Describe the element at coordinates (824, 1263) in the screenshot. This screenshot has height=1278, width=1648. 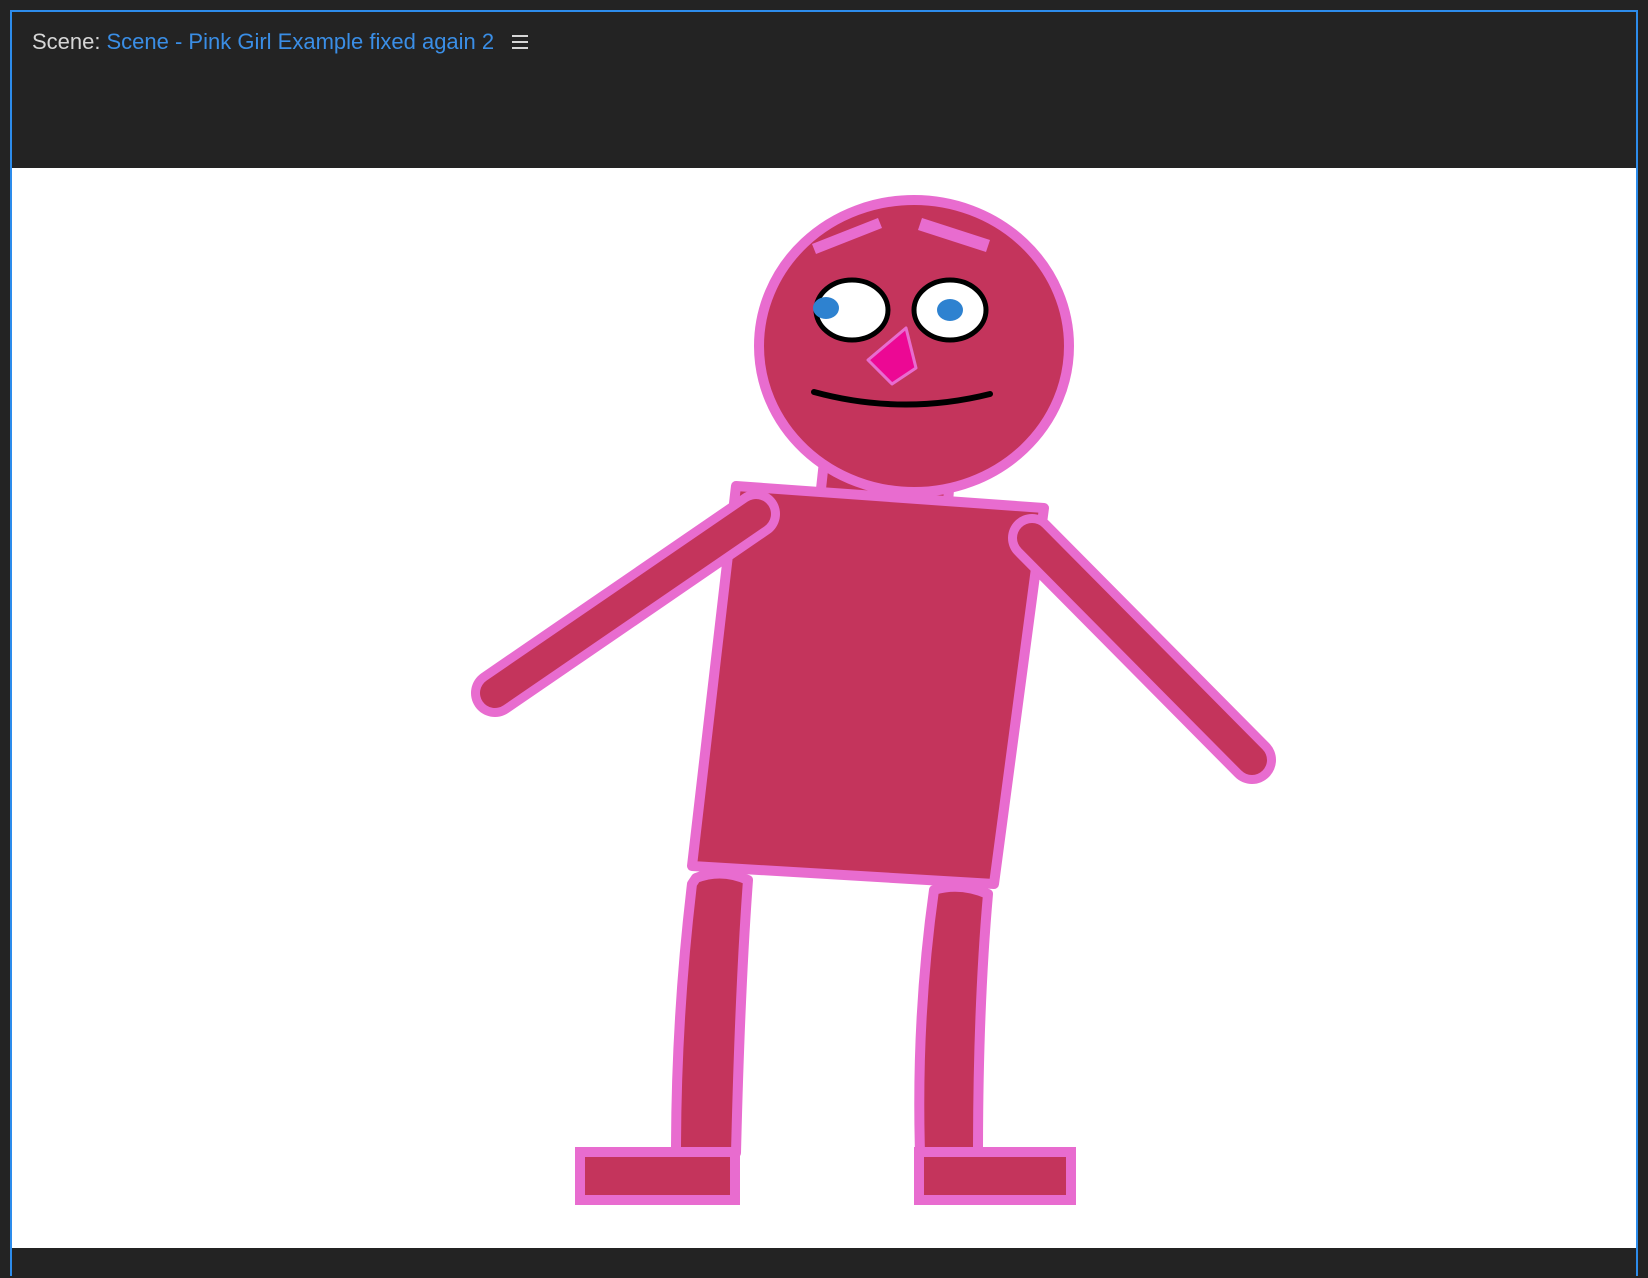
I see `scene-panel-footer` at that location.